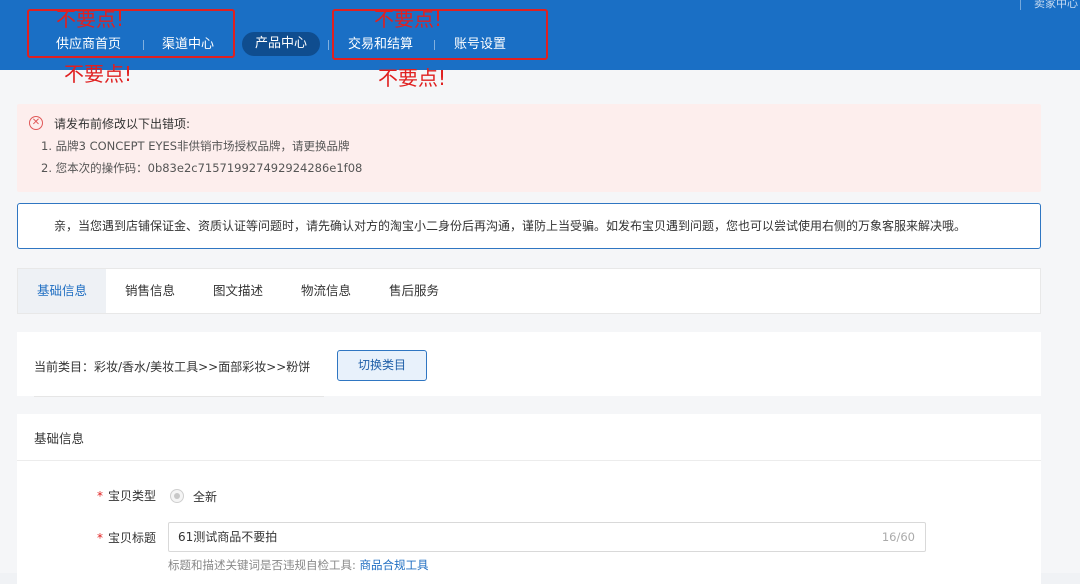 This screenshot has width=1080, height=584. What do you see at coordinates (122, 124) in the screenshot?
I see `error-title: 请发布前修改以下出错项:` at bounding box center [122, 124].